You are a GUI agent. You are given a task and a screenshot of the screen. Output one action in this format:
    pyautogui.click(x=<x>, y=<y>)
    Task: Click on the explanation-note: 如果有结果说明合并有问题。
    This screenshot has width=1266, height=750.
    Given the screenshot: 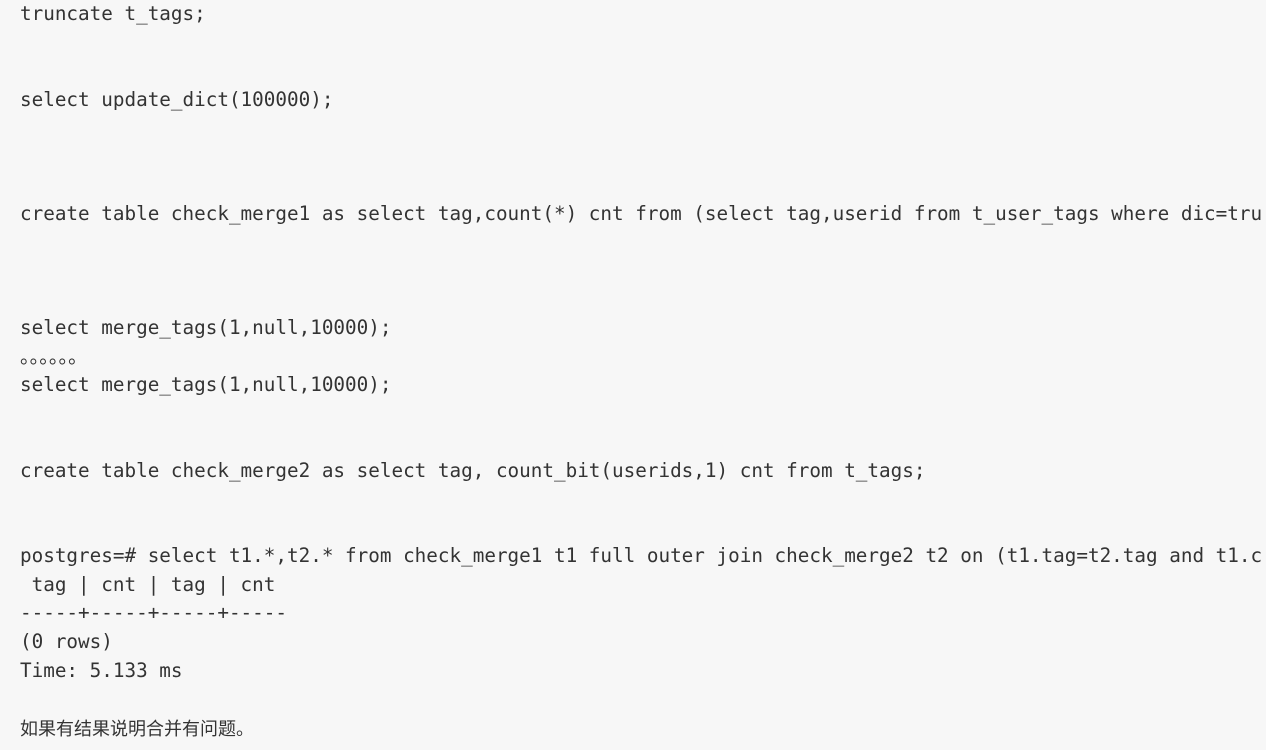 What is the action you would take?
    pyautogui.click(x=137, y=729)
    